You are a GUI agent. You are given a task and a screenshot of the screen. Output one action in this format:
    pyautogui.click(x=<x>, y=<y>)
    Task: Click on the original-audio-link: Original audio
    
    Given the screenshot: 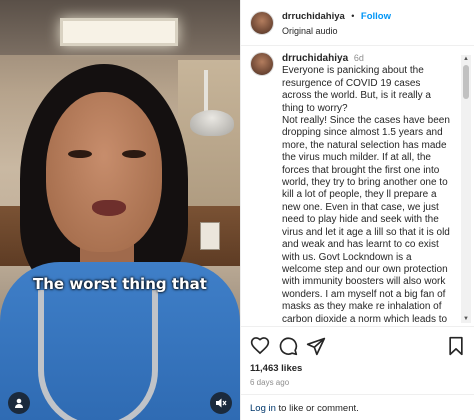 What is the action you would take?
    pyautogui.click(x=336, y=31)
    